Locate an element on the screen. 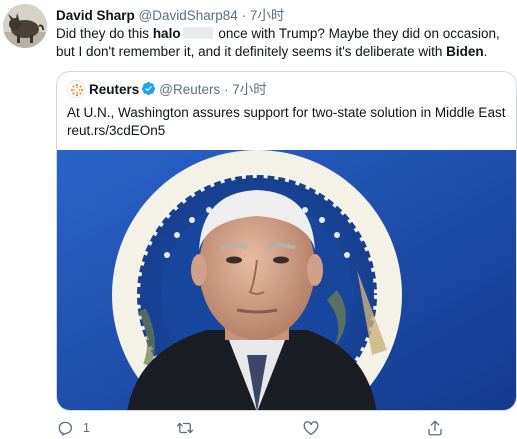 This screenshot has height=439, width=517. like-icon is located at coordinates (311, 428).